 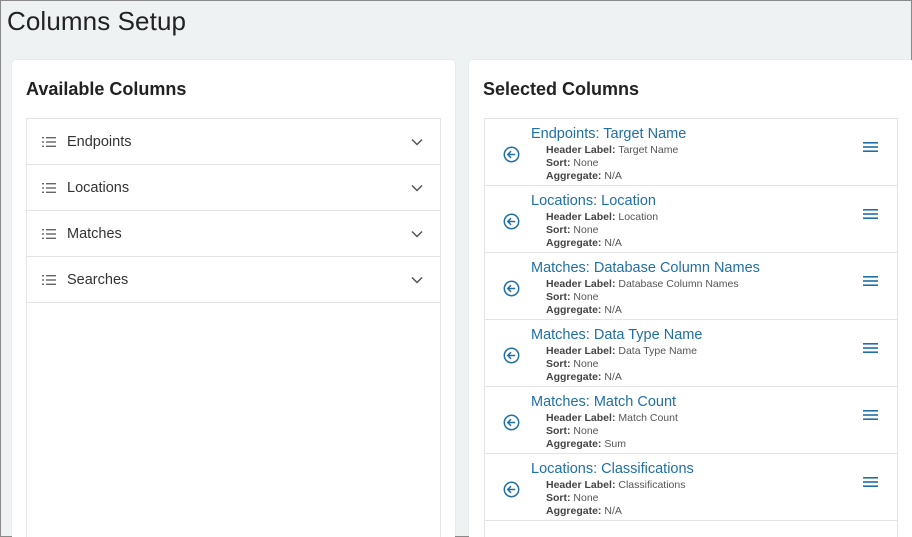 What do you see at coordinates (642, 284) in the screenshot?
I see `header-label-meta: Header Label: Database Column Names` at bounding box center [642, 284].